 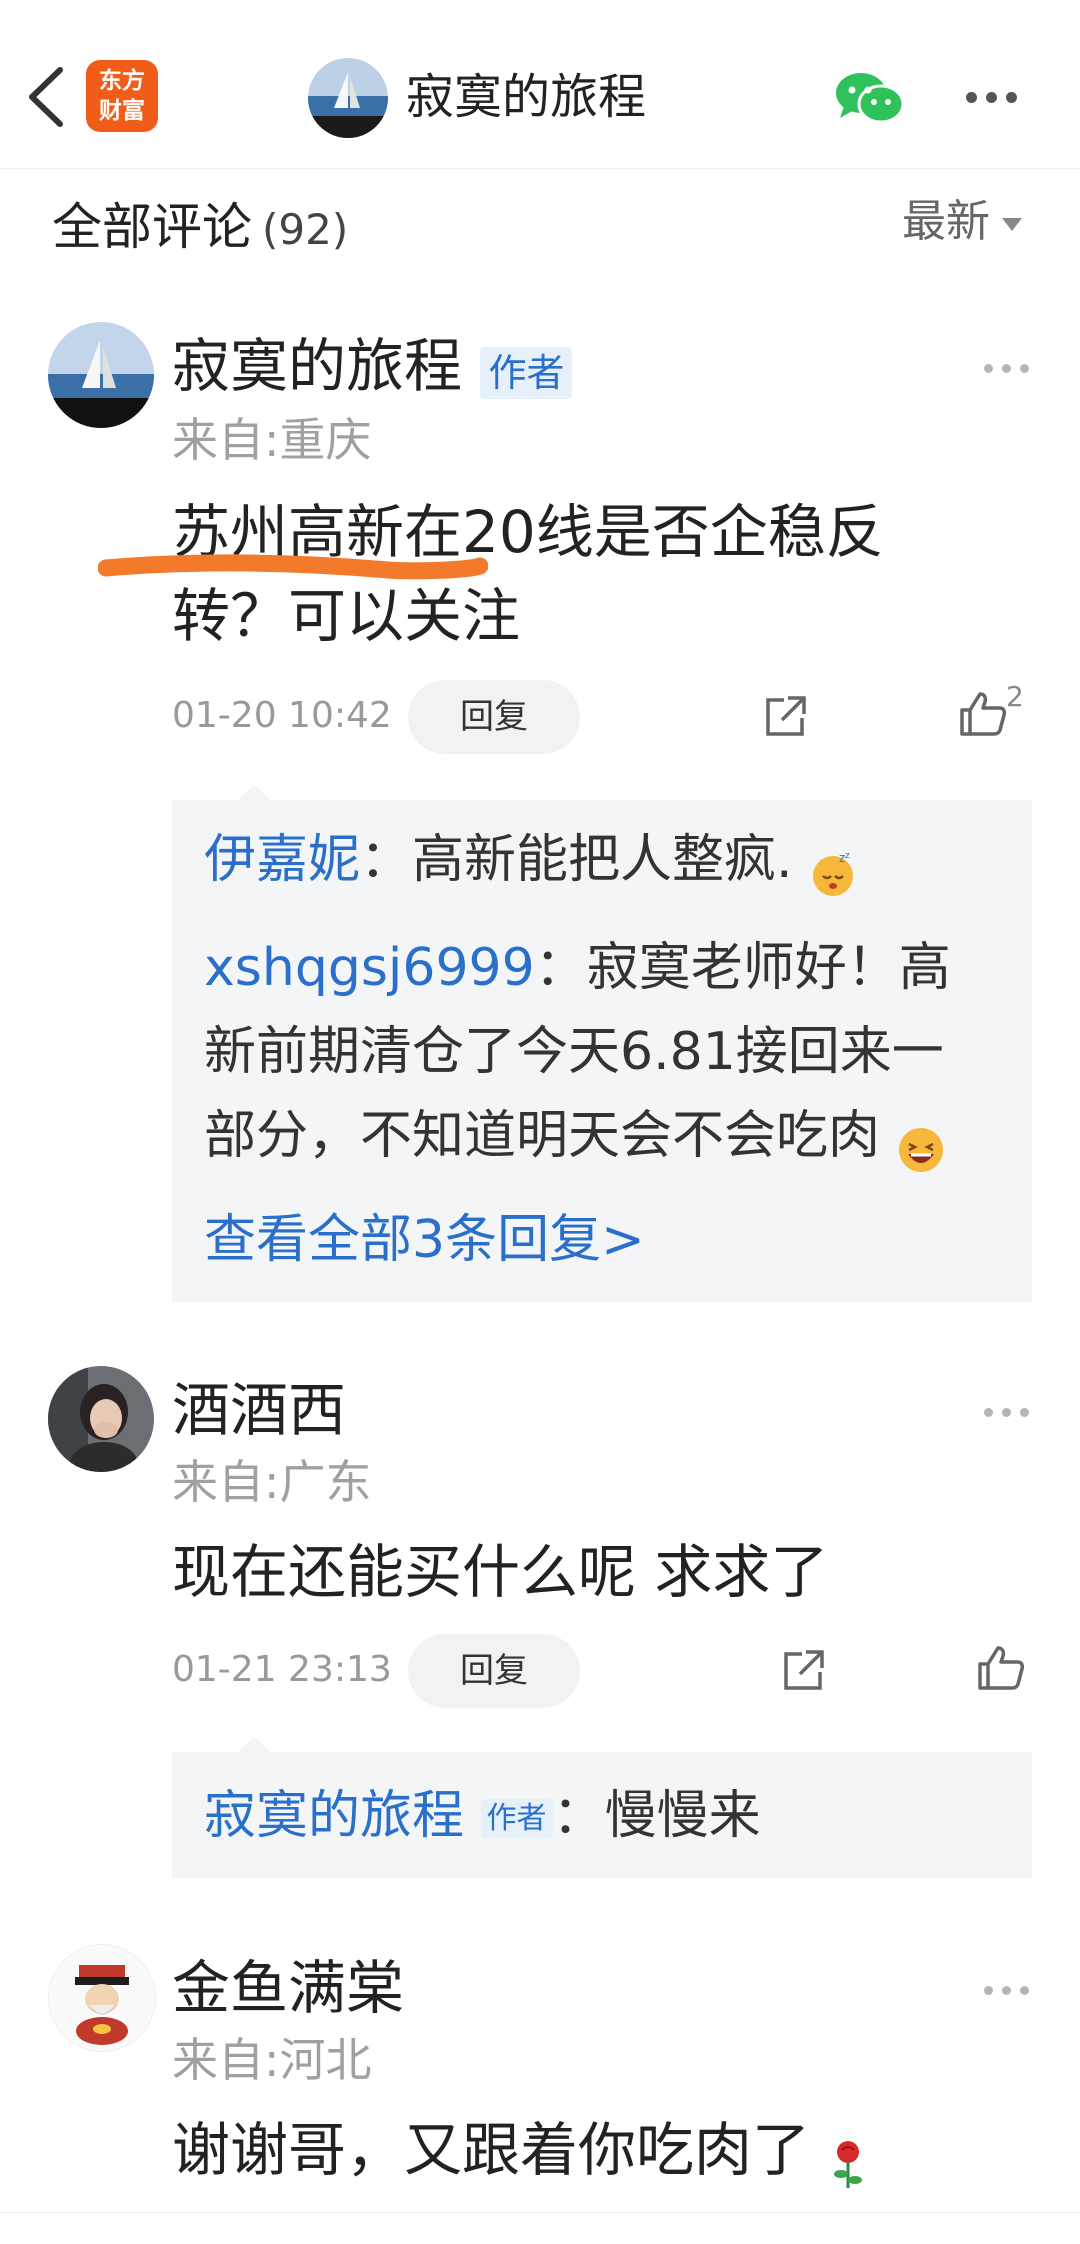 I want to click on comment-author-name: 寂寞的旅程, so click(x=317, y=366).